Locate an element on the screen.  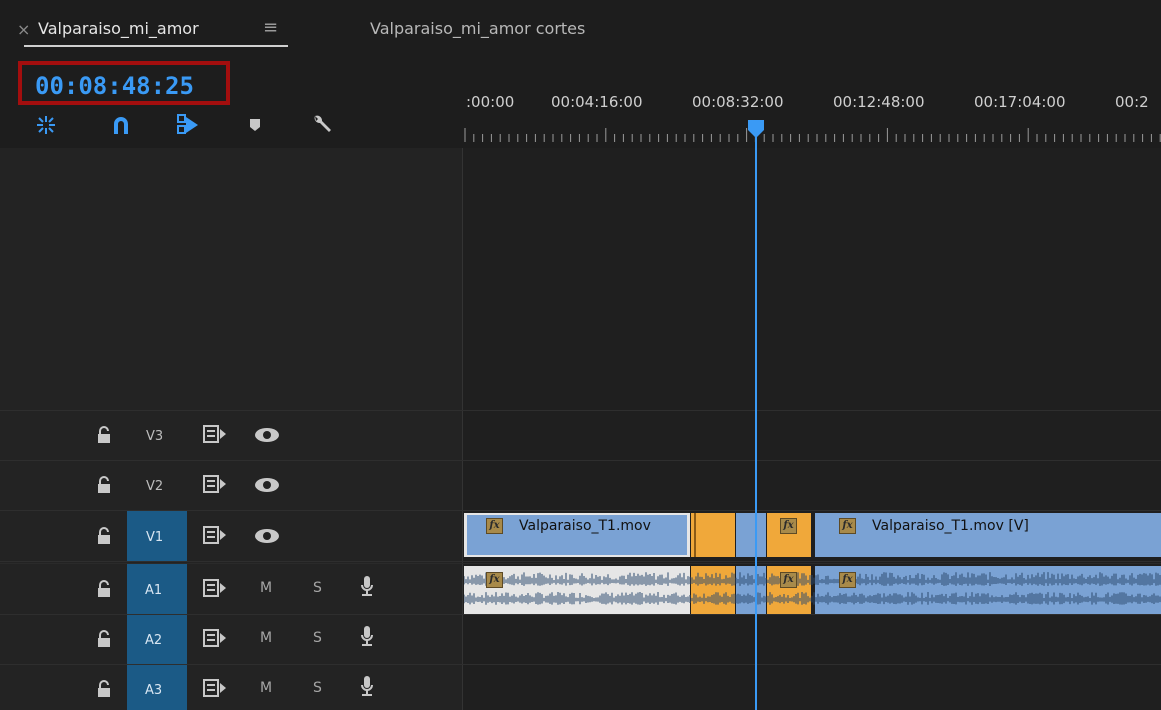
ruler-label: 00:08:32:00 is located at coordinates (738, 102).